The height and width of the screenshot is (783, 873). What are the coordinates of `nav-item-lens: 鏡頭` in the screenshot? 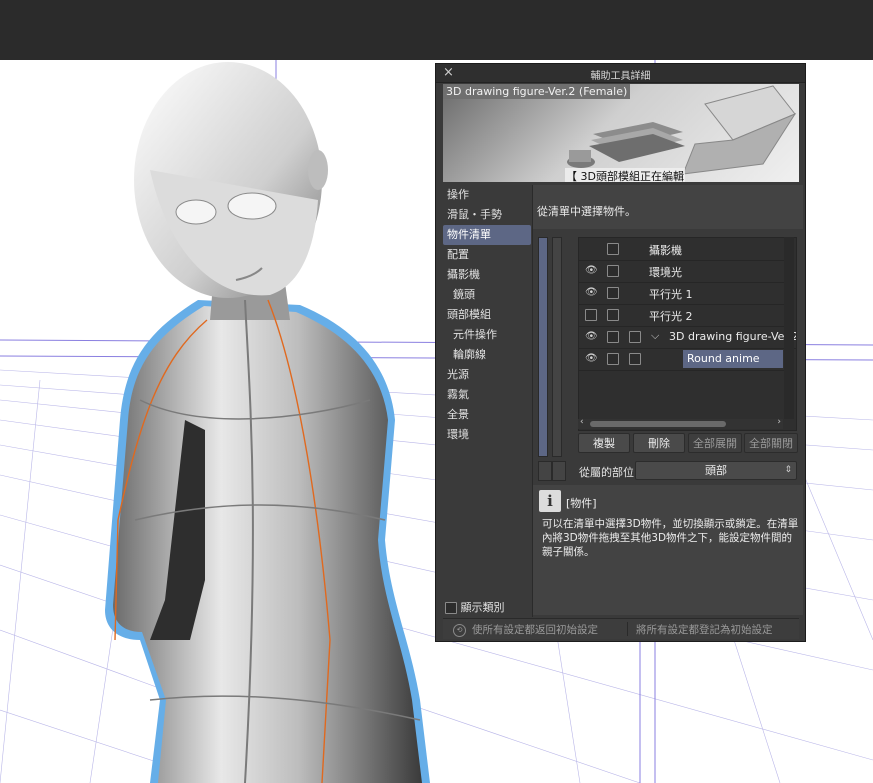 It's located at (487, 295).